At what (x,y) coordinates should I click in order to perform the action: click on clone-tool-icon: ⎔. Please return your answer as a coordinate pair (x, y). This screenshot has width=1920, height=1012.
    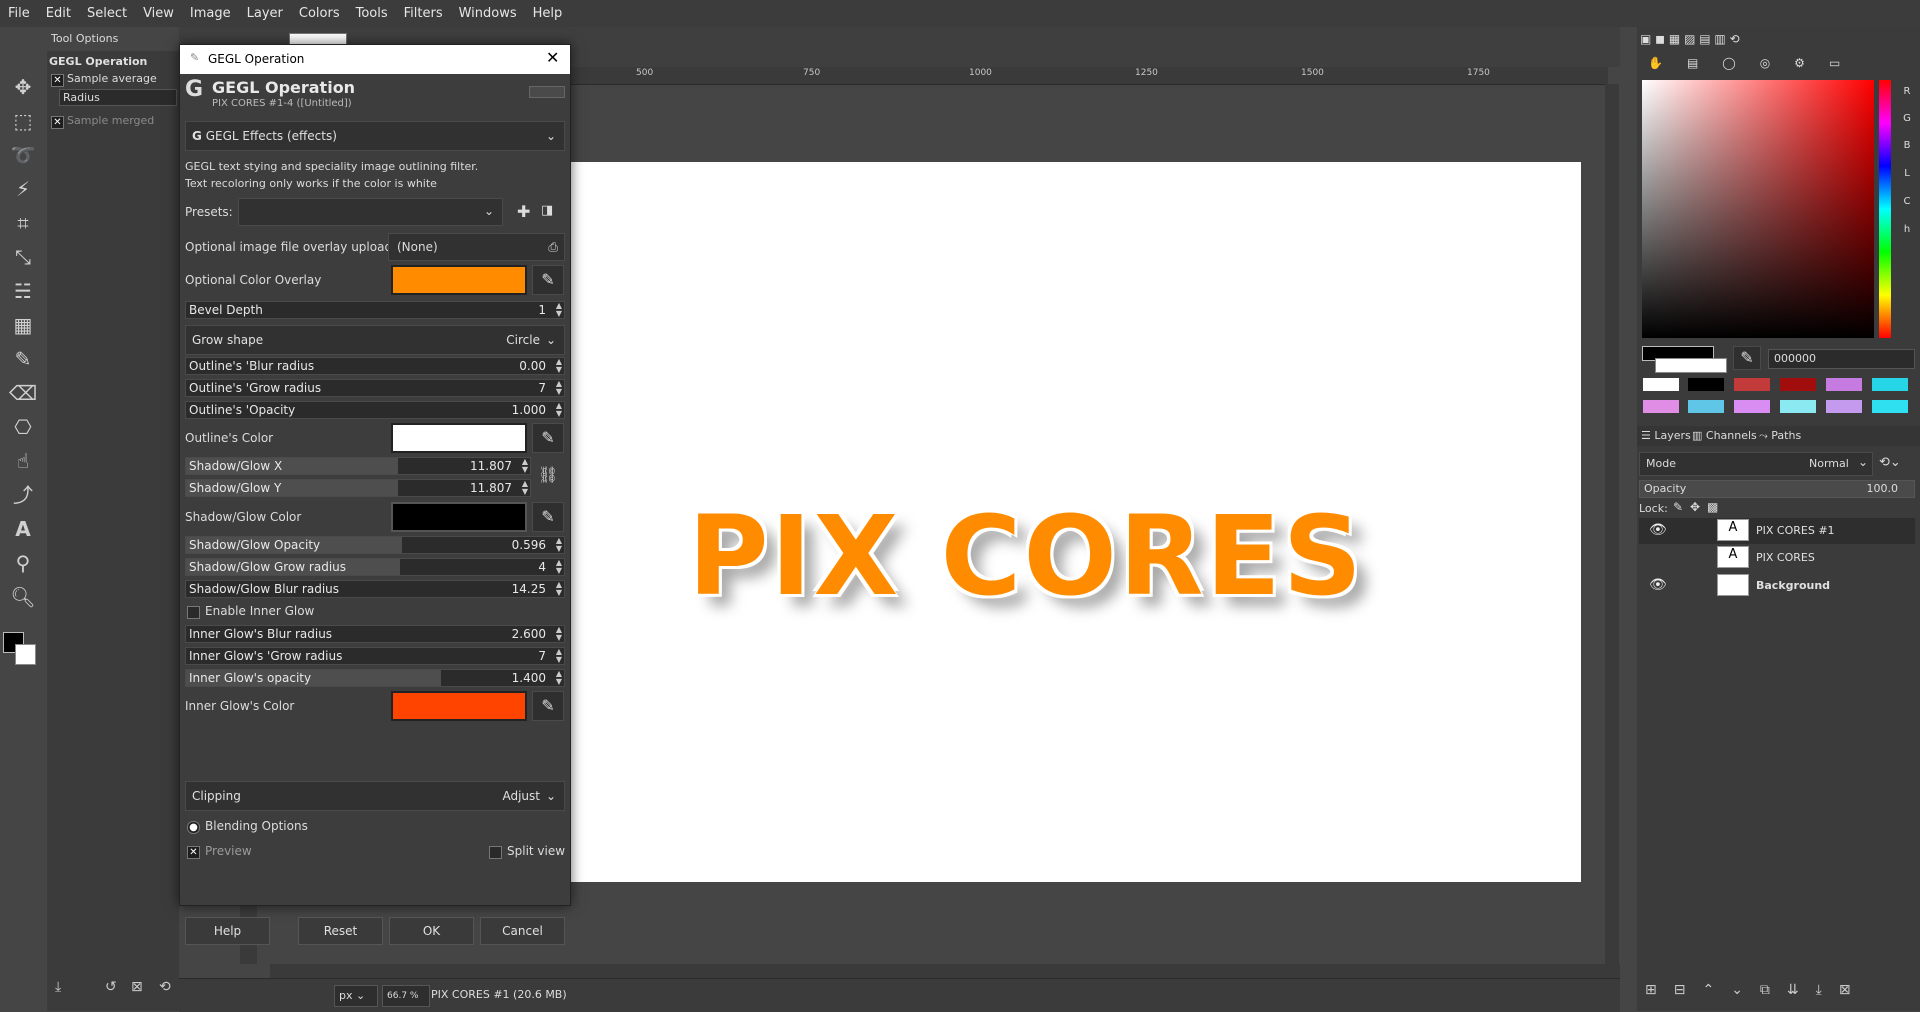
    Looking at the image, I should click on (23, 427).